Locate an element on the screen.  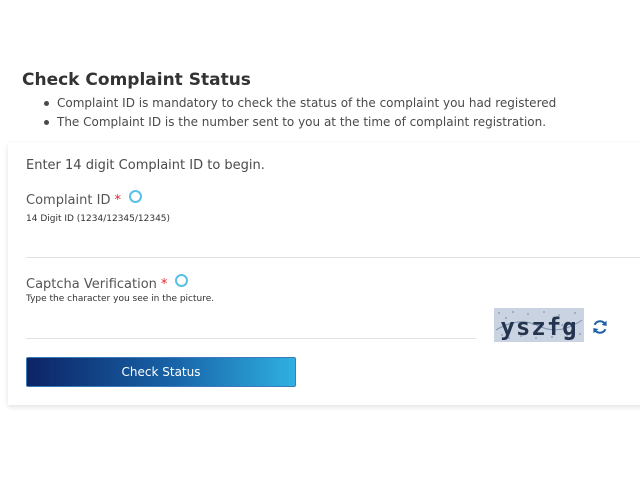
complaint-id-underline is located at coordinates (333, 257).